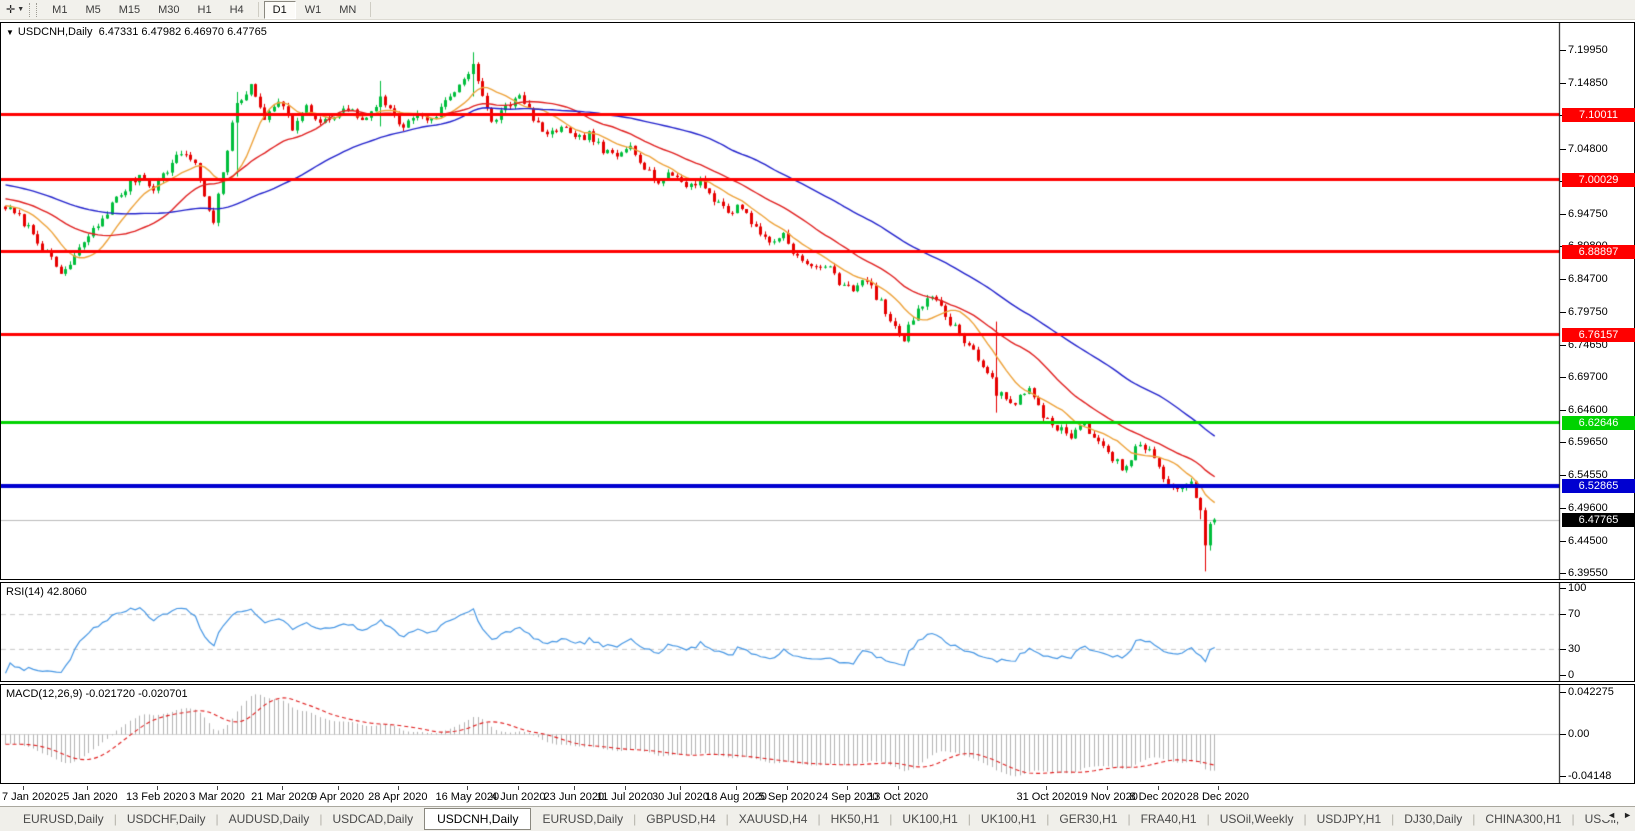 This screenshot has height=831, width=1635. What do you see at coordinates (29, 797) in the screenshot?
I see `date-label: 7 Jan 2020` at bounding box center [29, 797].